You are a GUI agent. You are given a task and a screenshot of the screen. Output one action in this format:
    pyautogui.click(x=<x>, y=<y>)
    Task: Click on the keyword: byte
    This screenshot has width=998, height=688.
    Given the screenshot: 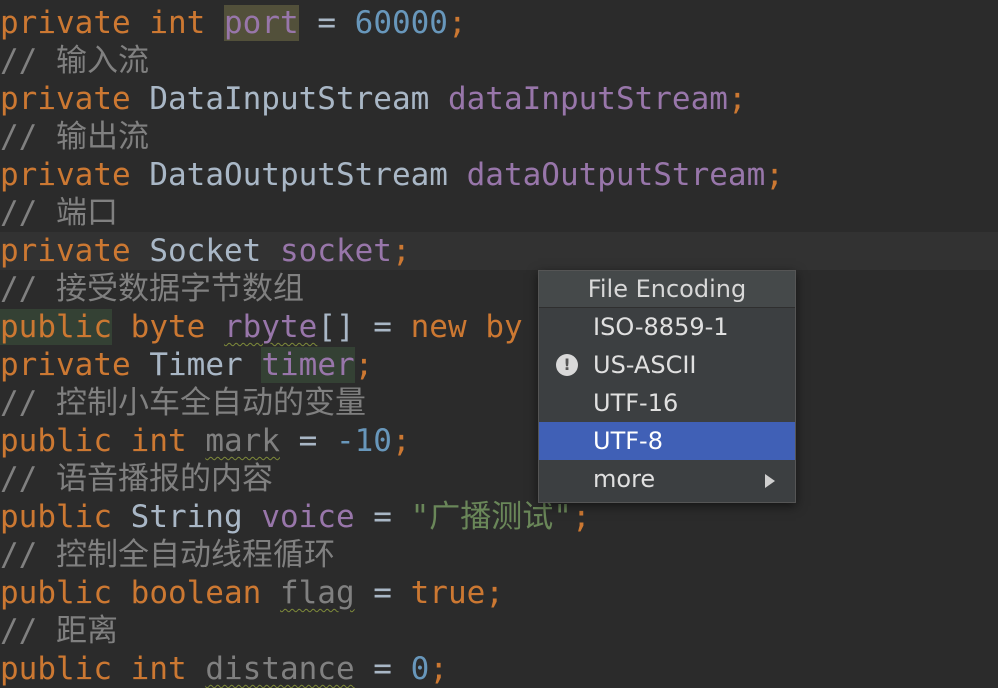 What is the action you would take?
    pyautogui.click(x=168, y=327)
    